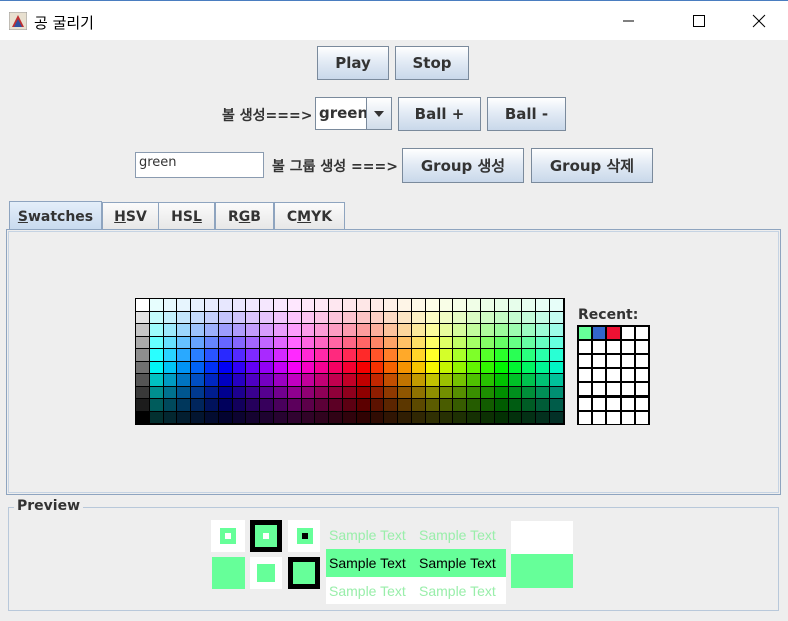  I want to click on group-create-button: Group 생성, so click(463, 165).